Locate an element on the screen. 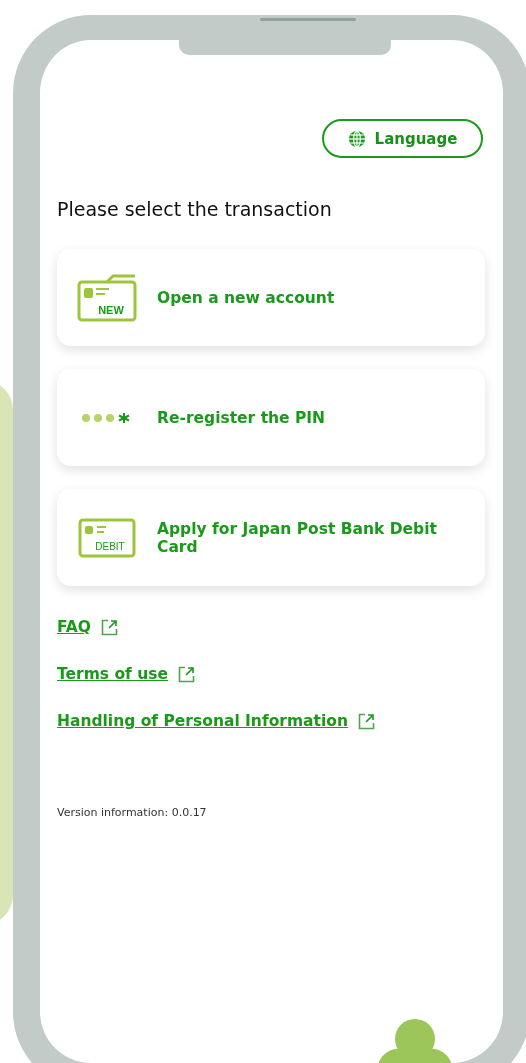 This screenshot has width=526, height=1063. debit-card-icon: DEBIT is located at coordinates (107, 537).